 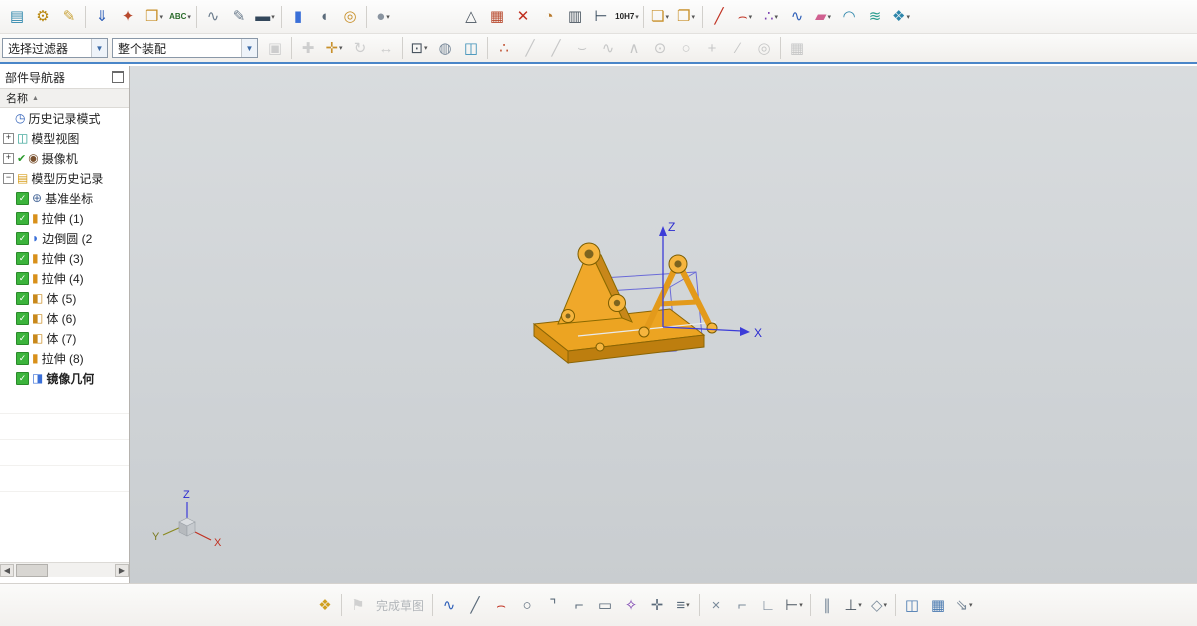 I want to click on selection-scope-dropdown: 整个装配 ▼, so click(x=185, y=48).